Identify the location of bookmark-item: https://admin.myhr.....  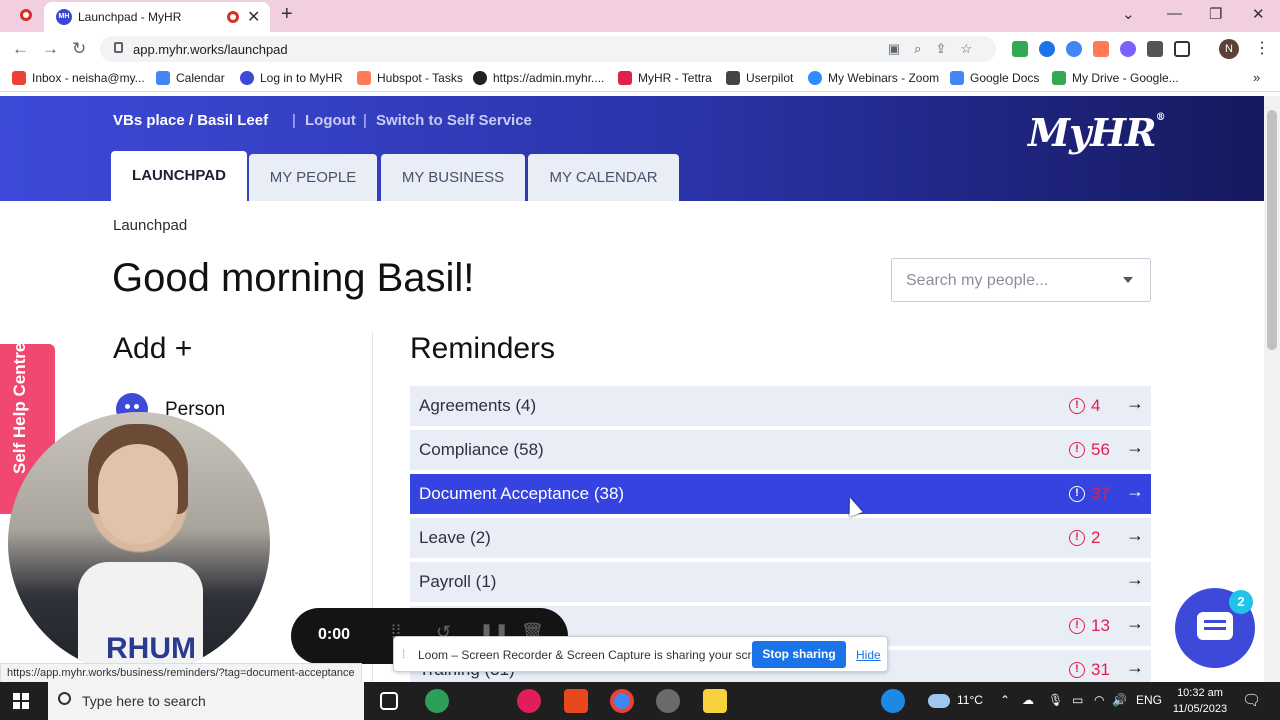
(538, 78).